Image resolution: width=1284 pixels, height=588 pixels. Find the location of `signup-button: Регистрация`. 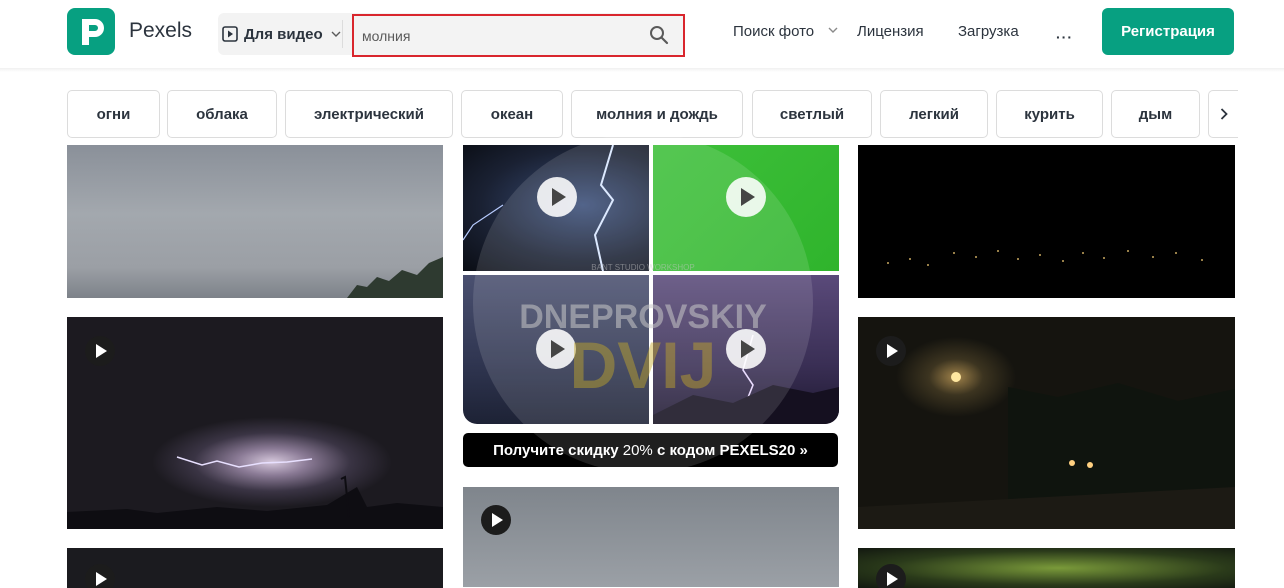

signup-button: Регистрация is located at coordinates (1168, 31).